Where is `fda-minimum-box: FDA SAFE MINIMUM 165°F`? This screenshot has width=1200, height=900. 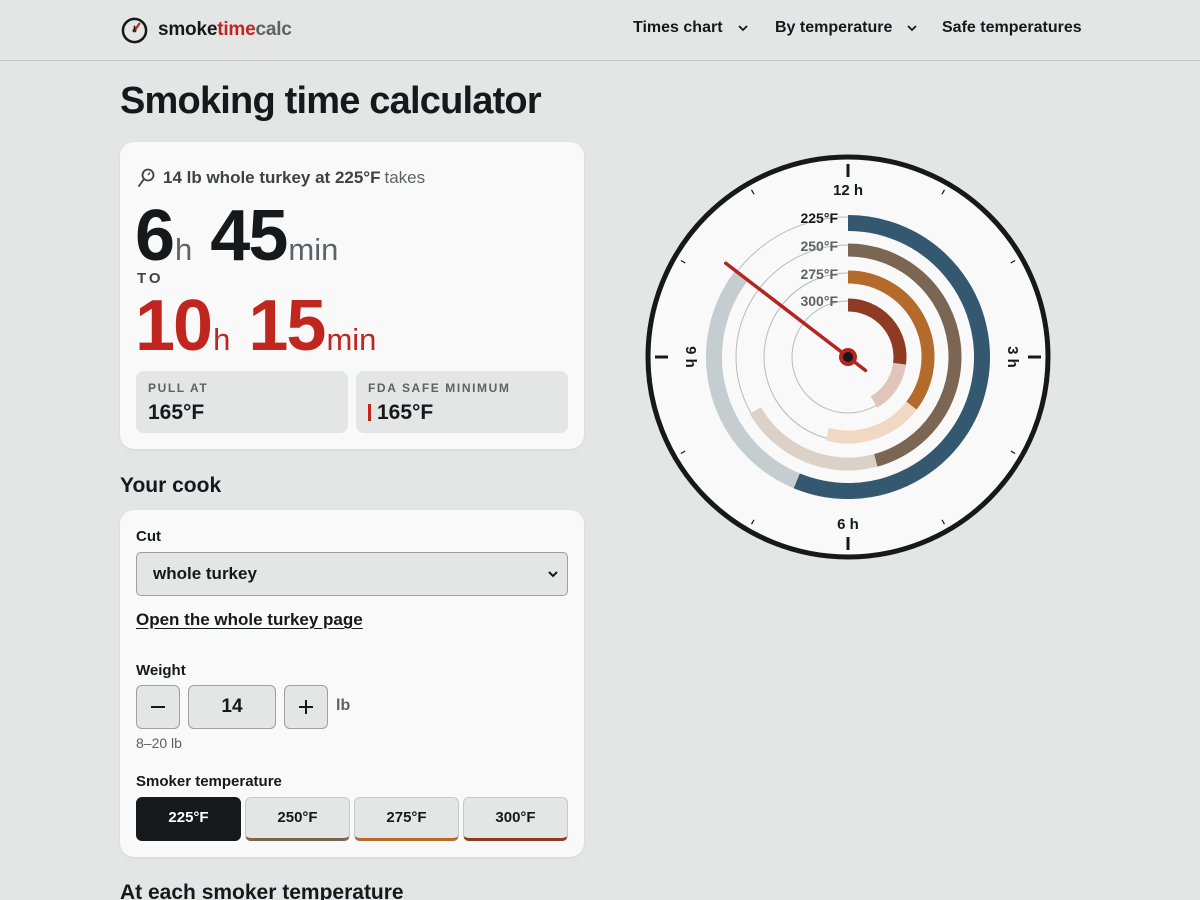
fda-minimum-box: FDA SAFE MINIMUM 165°F is located at coordinates (462, 402).